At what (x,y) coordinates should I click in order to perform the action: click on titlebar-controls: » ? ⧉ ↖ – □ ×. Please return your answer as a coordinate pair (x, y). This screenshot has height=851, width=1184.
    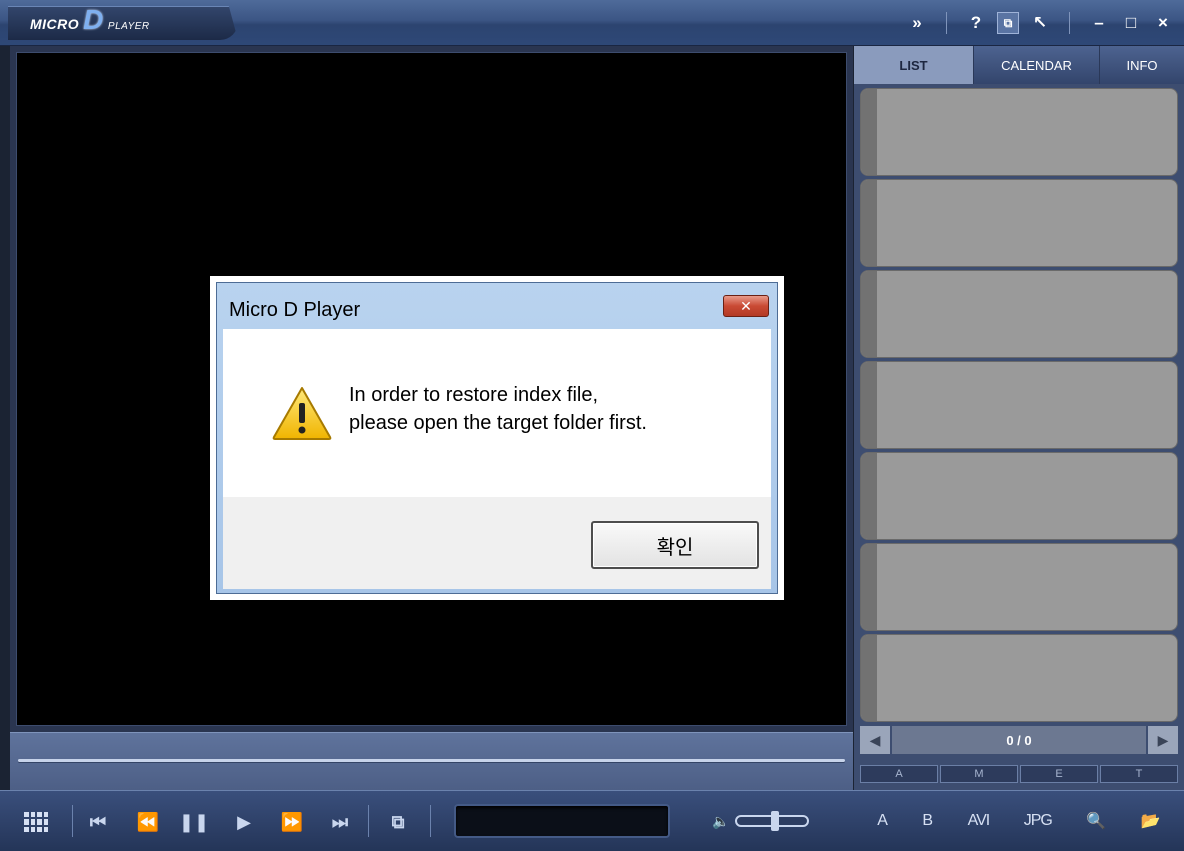
    Looking at the image, I should click on (1040, 23).